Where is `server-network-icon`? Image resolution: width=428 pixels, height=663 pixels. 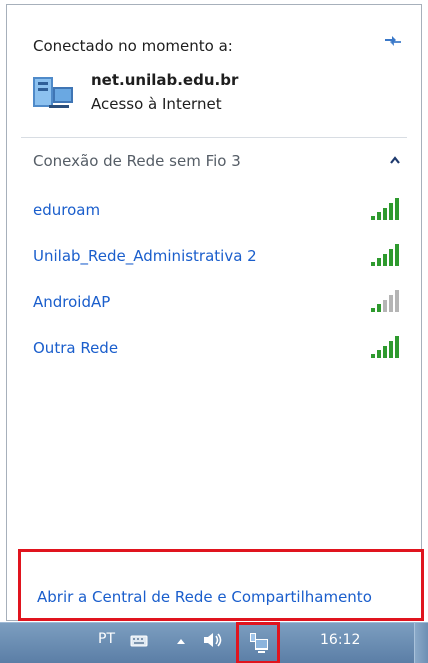 server-network-icon is located at coordinates (53, 92).